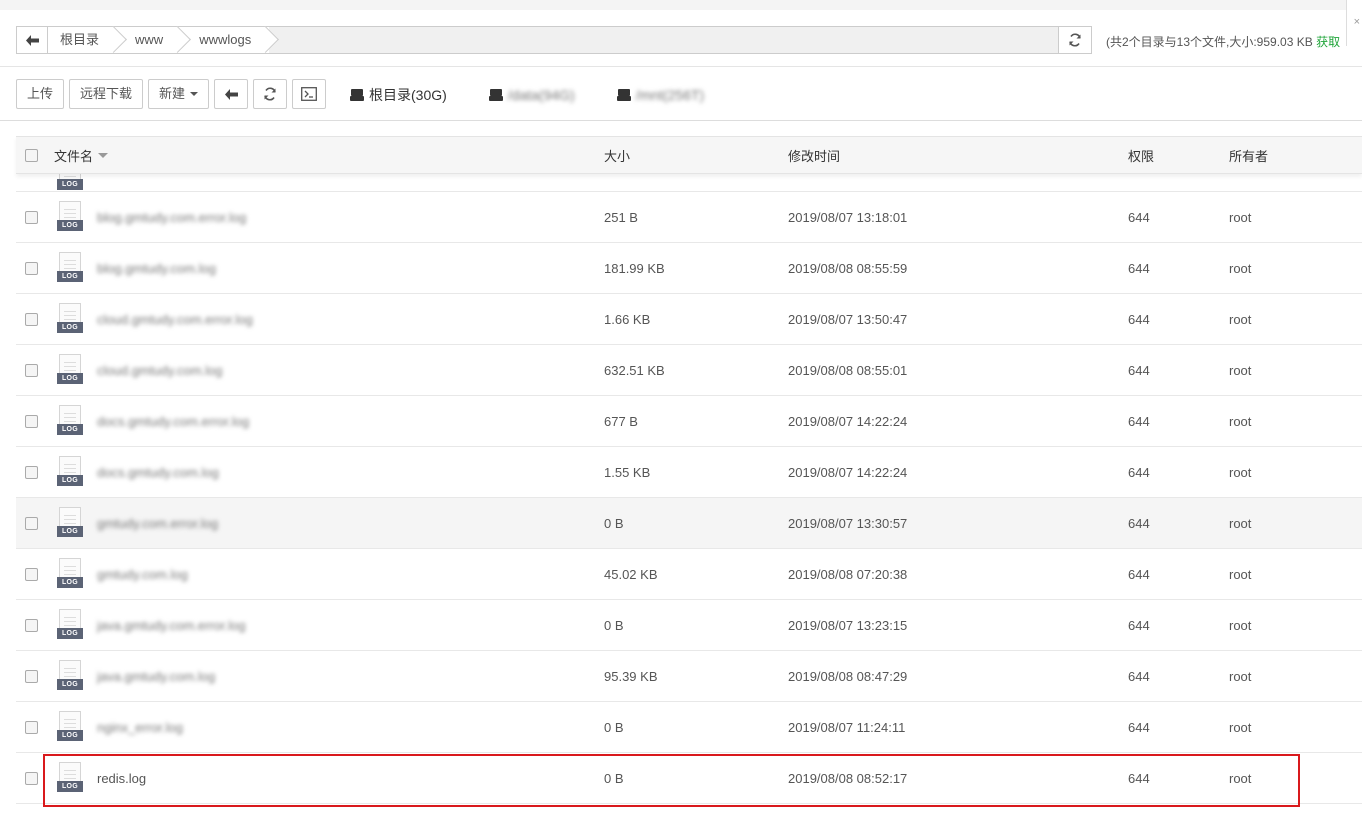 The image size is (1362, 825). What do you see at coordinates (156, 268) in the screenshot?
I see `file-name: blog.gmtudy.com.log` at bounding box center [156, 268].